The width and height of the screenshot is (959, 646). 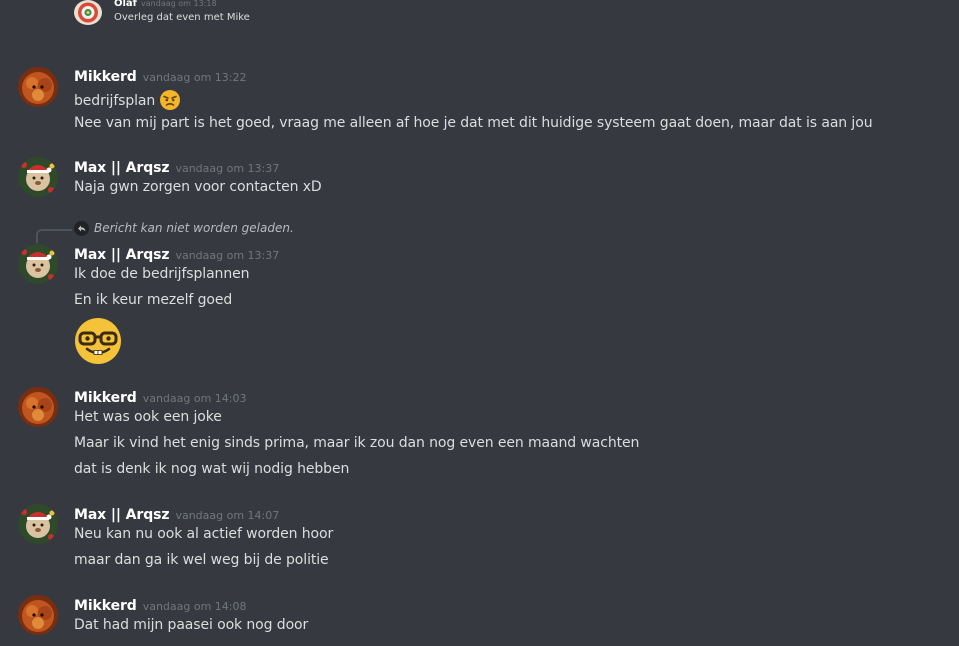 I want to click on message-text: dat is denk ik nog wat wij nodig hebben, so click(x=212, y=469).